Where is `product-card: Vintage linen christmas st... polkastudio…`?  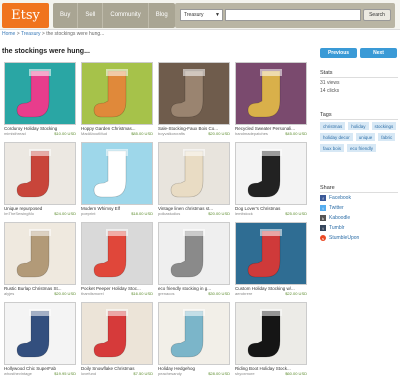 product-card: Vintage linen christmas st... polkastudio… is located at coordinates (194, 180).